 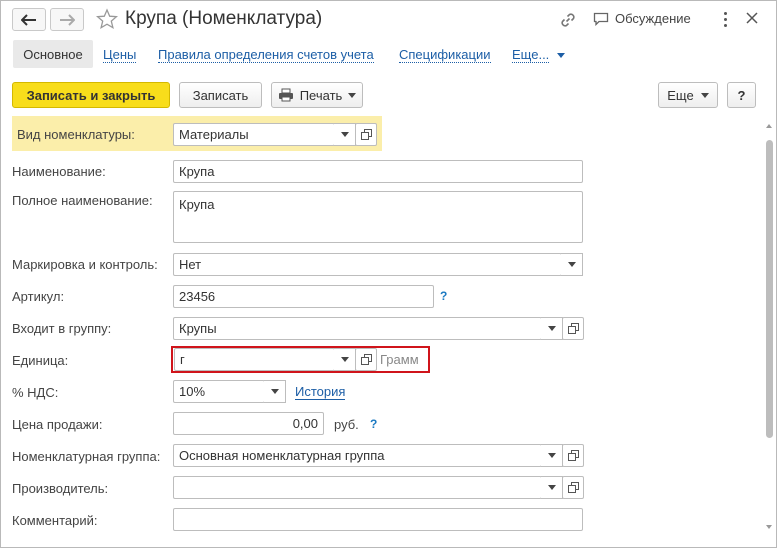 I want to click on group-input: Крупы, so click(x=357, y=328).